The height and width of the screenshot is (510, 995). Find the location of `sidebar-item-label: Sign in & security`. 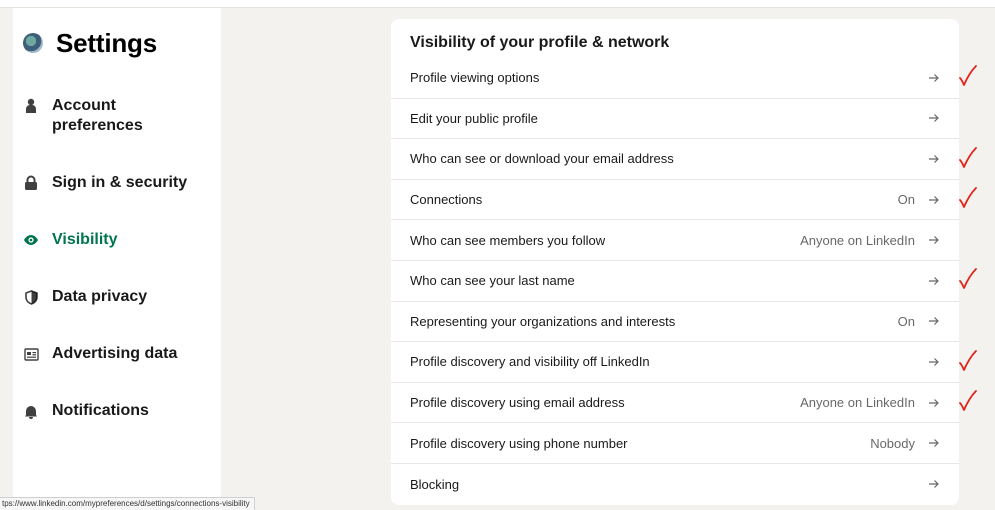

sidebar-item-label: Sign in & security is located at coordinates (120, 182).